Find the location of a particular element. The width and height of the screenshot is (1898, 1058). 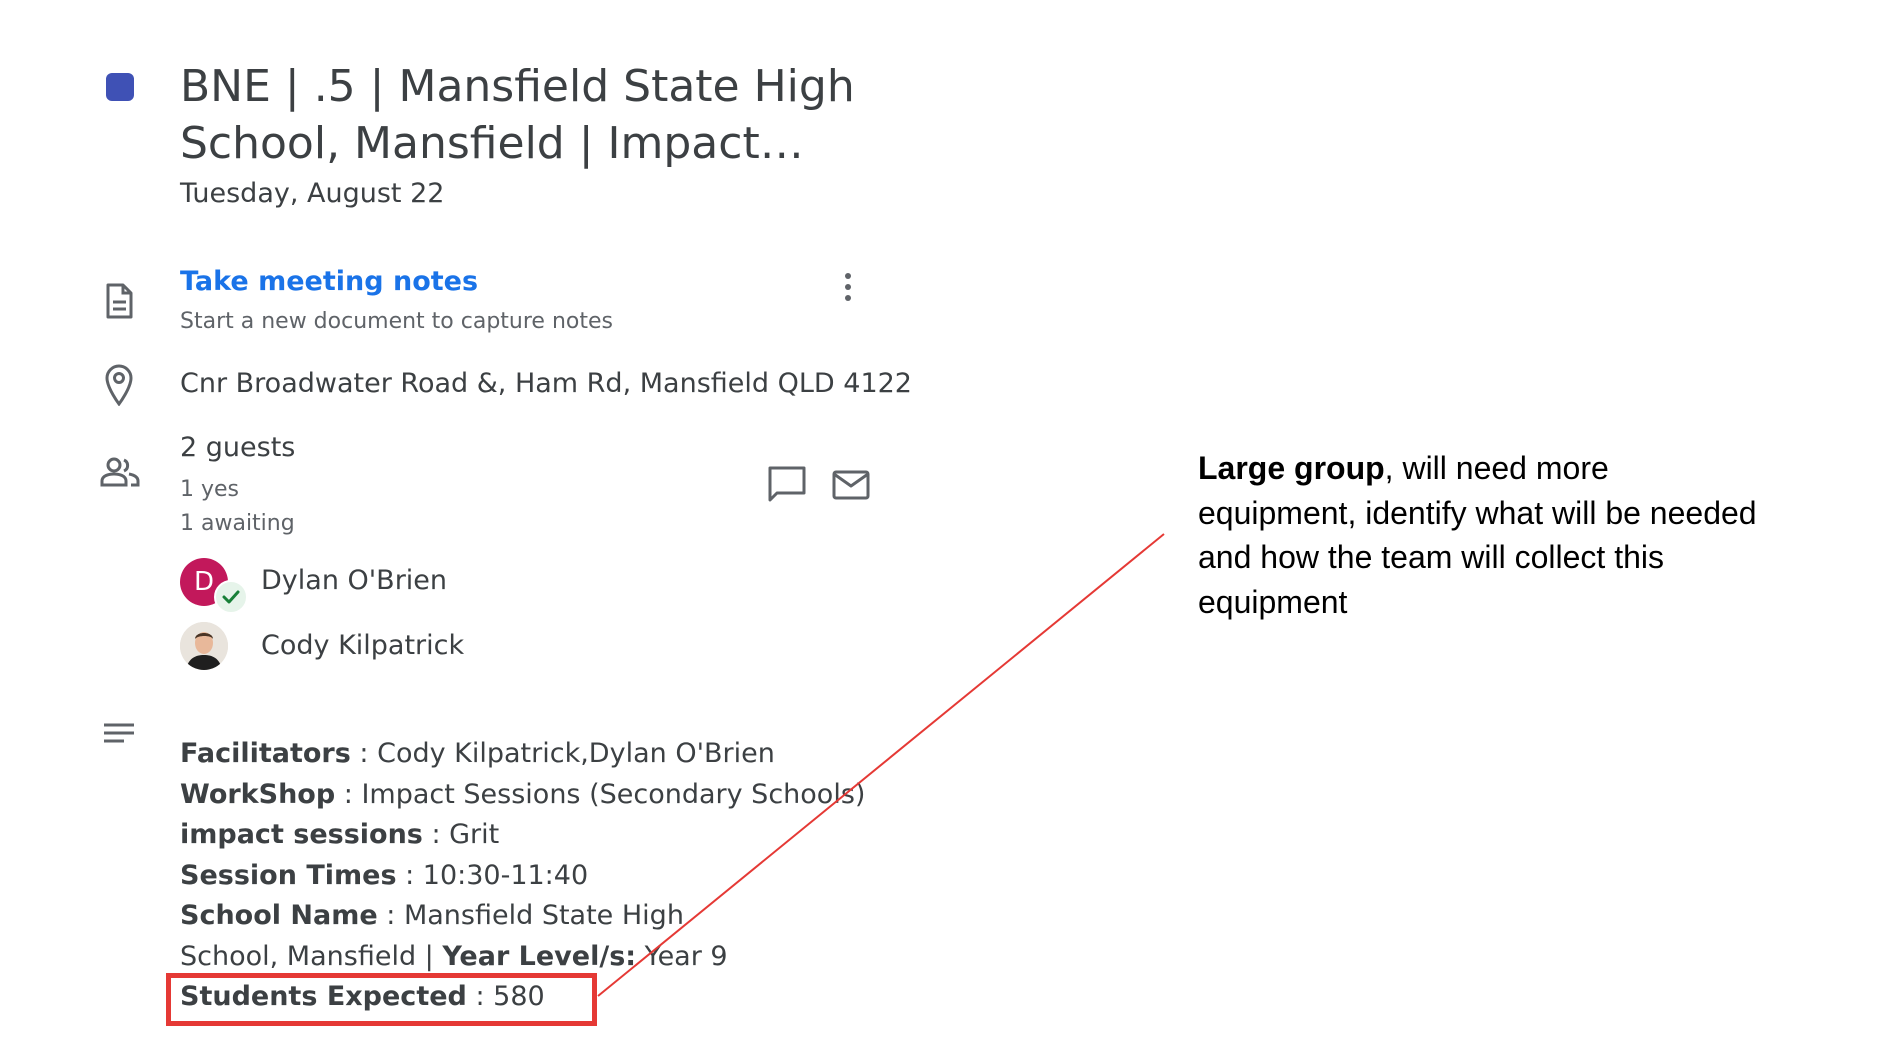

chat-bubble-icon is located at coordinates (787, 486).